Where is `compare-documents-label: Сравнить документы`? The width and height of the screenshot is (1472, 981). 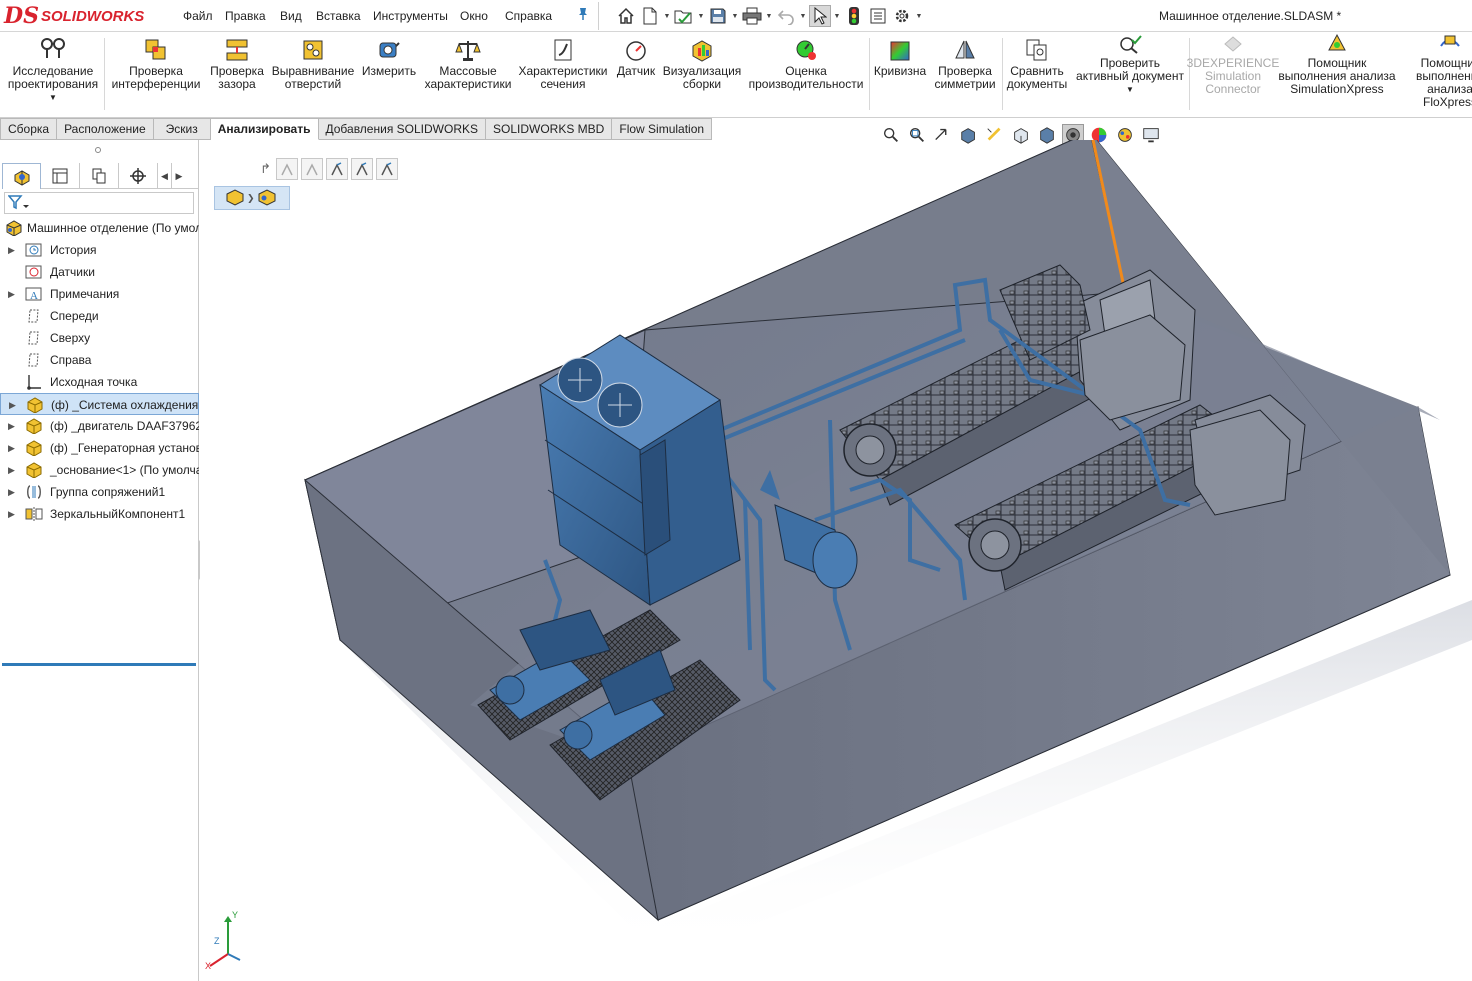
compare-documents-label: Сравнить документы is located at coordinates (1037, 77).